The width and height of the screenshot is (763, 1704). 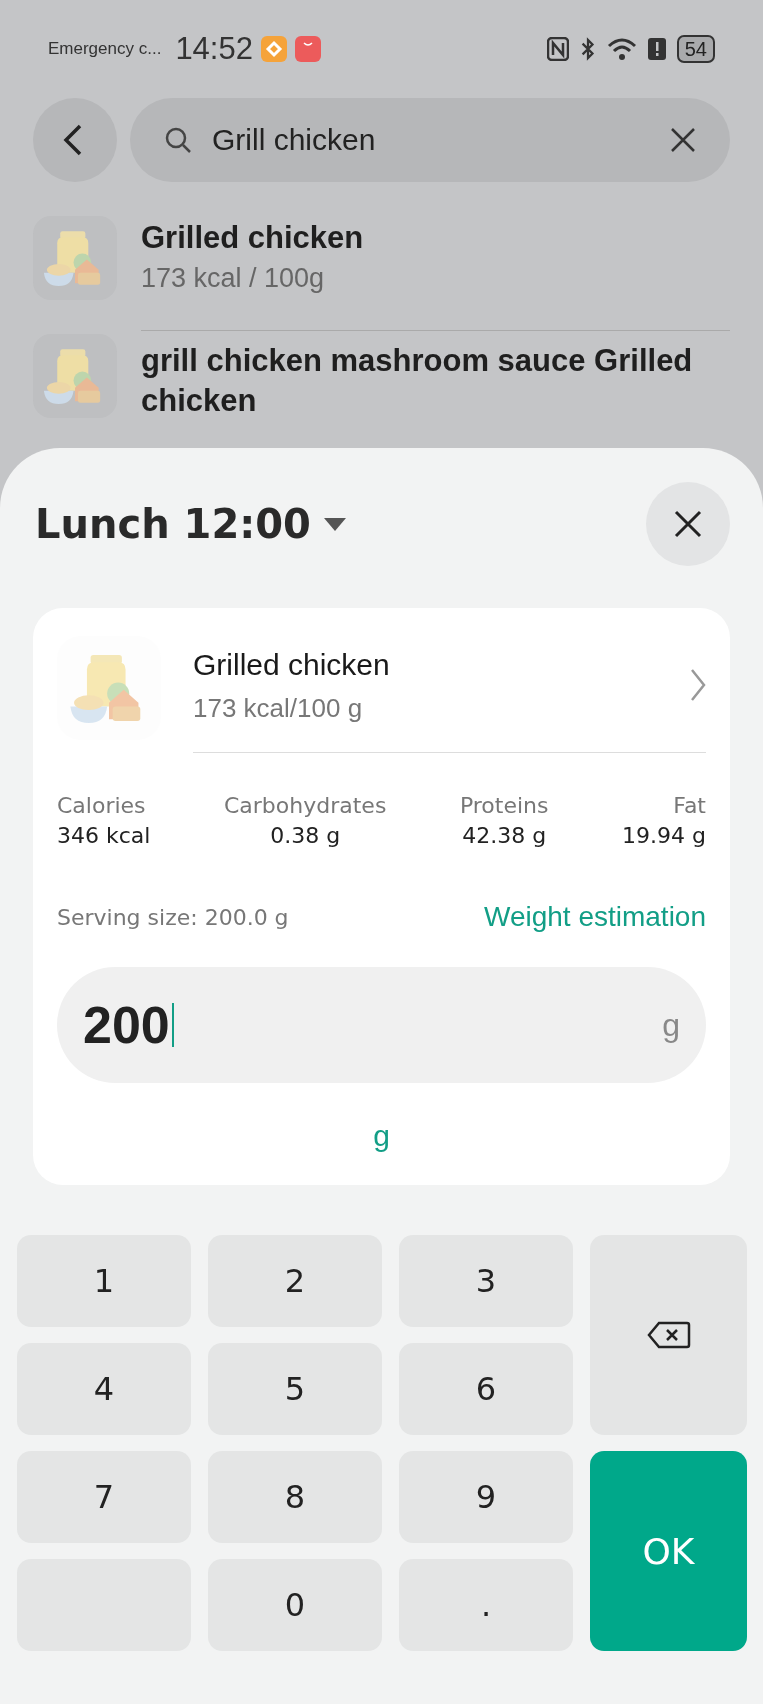 What do you see at coordinates (214, 49) in the screenshot?
I see `status-time: 14:52` at bounding box center [214, 49].